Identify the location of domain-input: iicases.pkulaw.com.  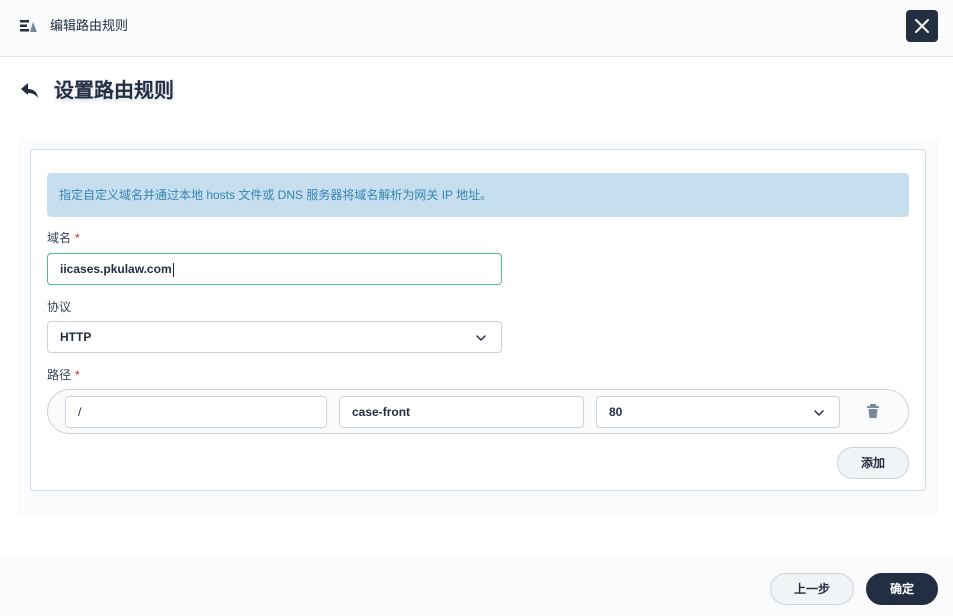
(274, 269).